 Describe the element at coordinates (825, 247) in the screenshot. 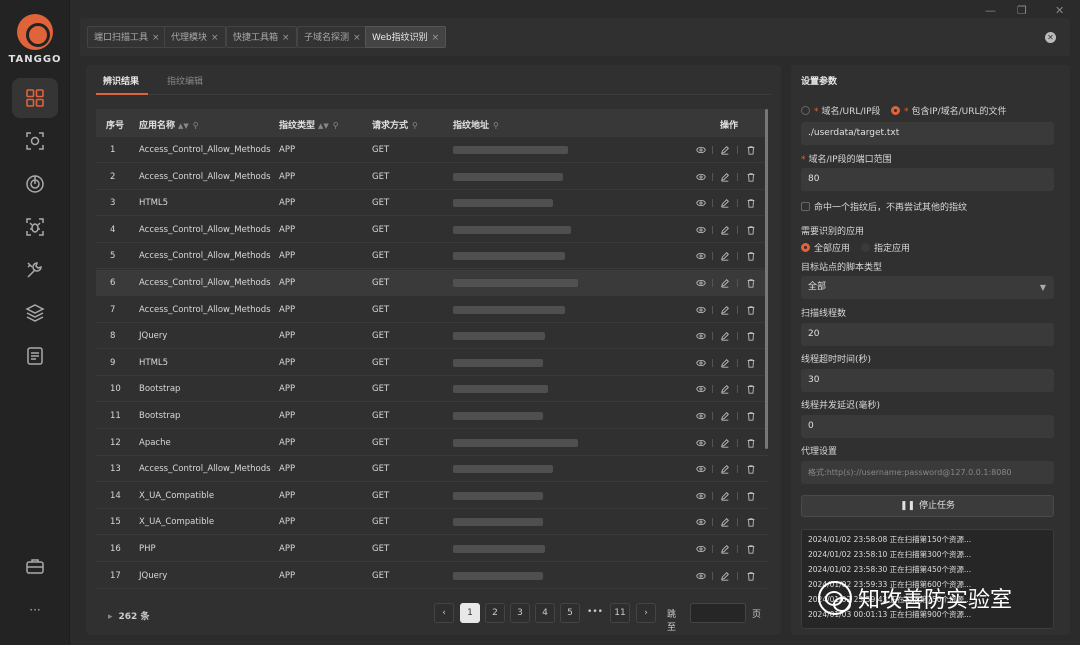

I see `radio-all-apps: 全部应用` at that location.